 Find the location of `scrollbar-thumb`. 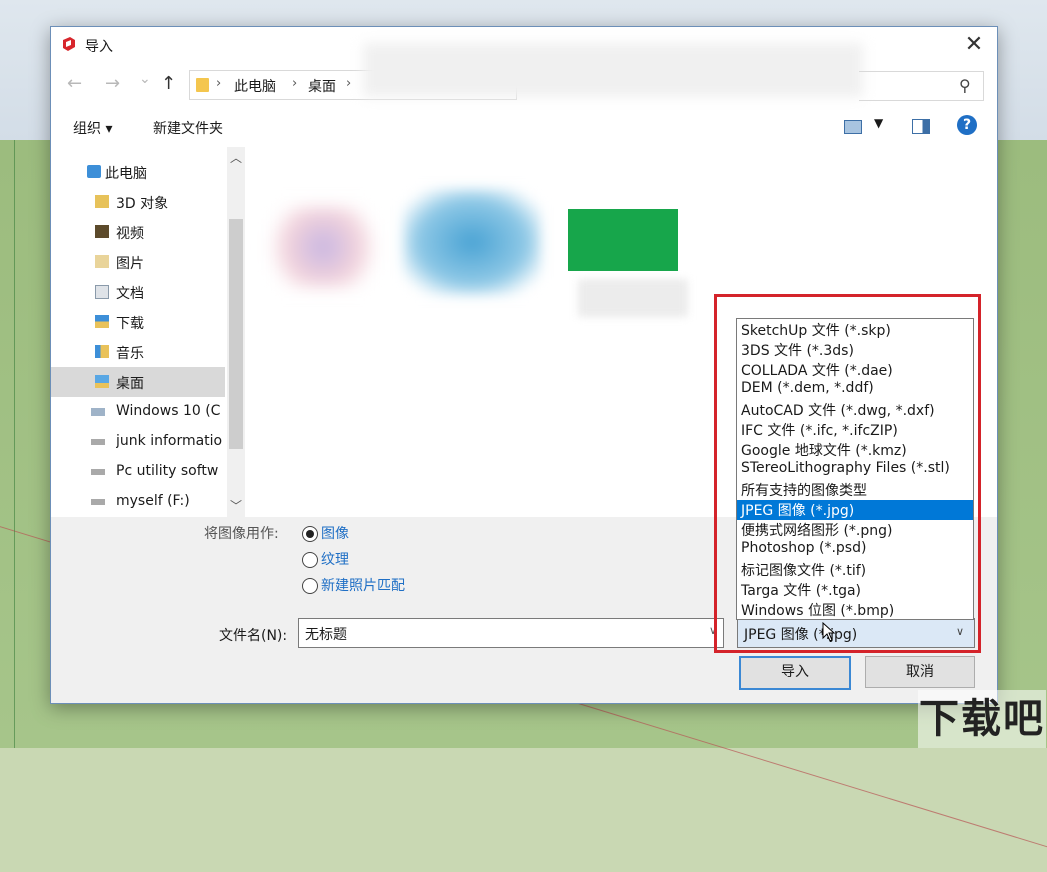

scrollbar-thumb is located at coordinates (236, 334).